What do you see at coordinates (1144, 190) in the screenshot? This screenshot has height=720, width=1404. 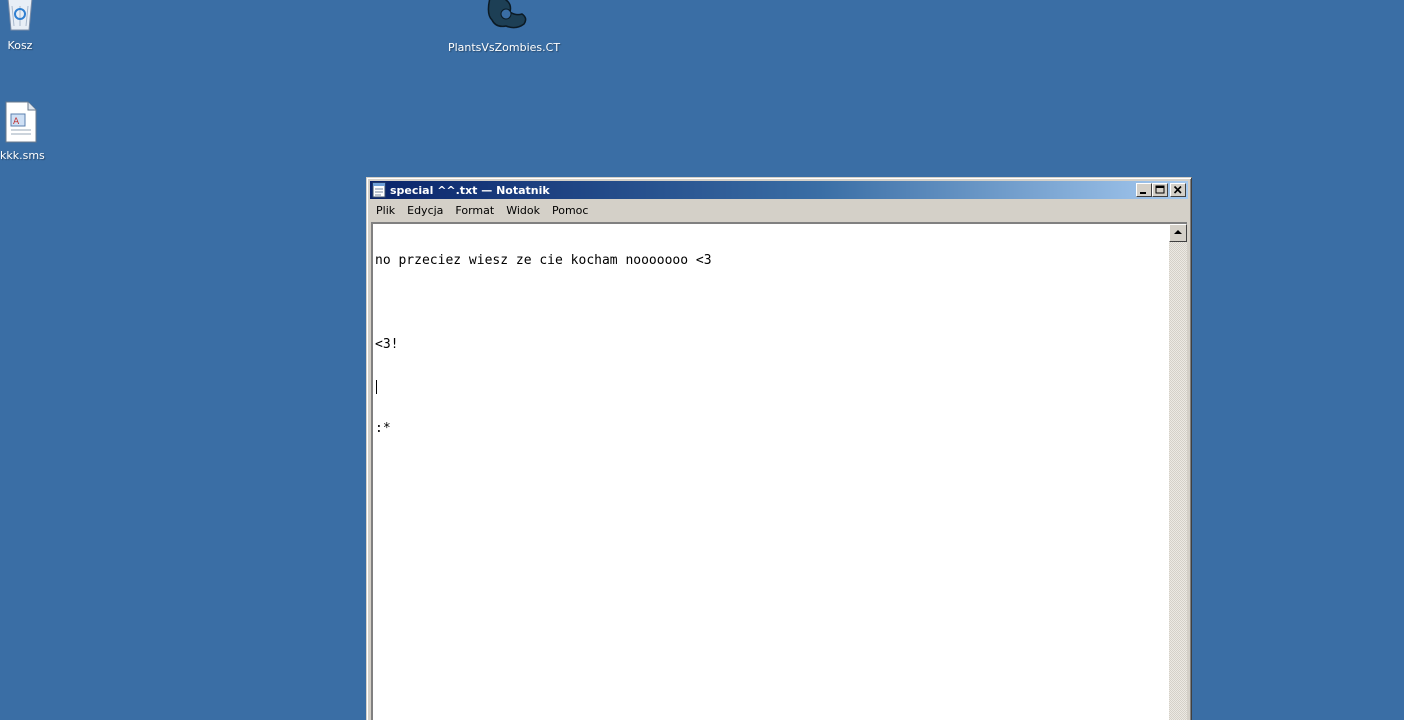 I see `minimize-button` at bounding box center [1144, 190].